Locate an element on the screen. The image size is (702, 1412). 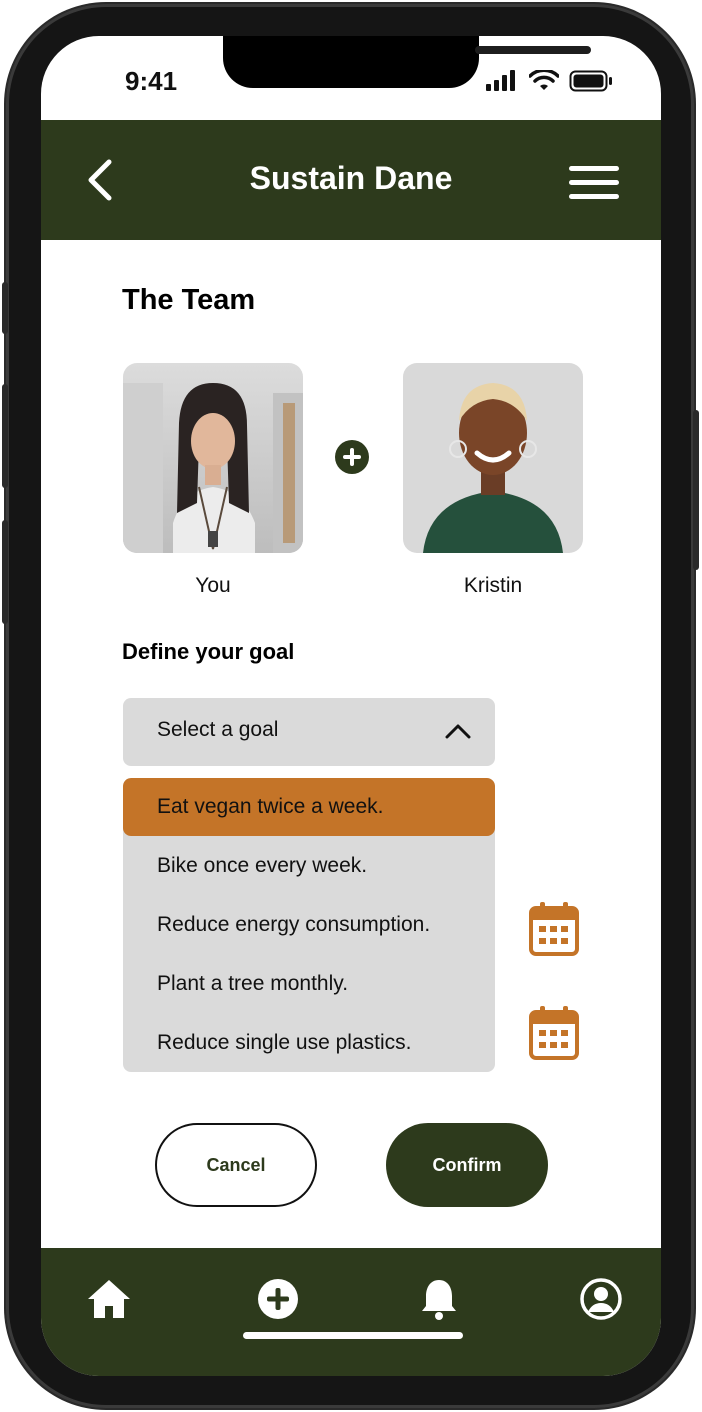
home-indicator is located at coordinates (353, 1335).